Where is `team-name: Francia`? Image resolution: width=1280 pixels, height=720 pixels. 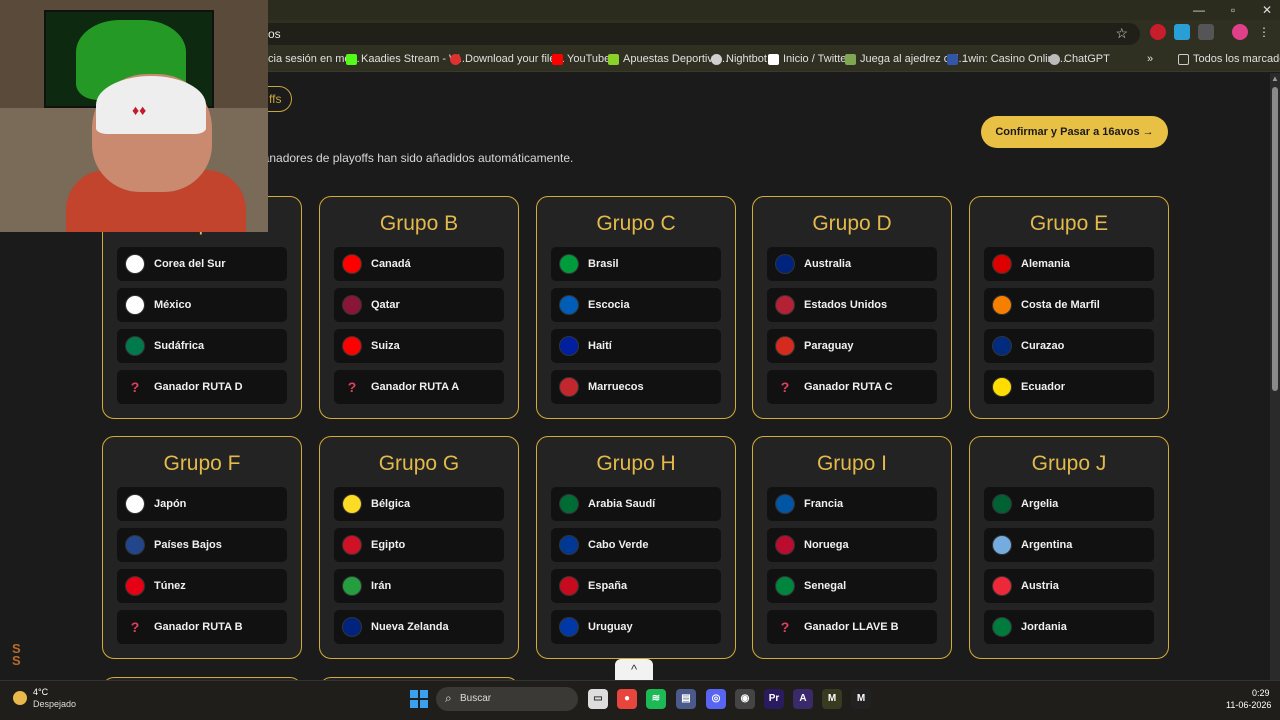 team-name: Francia is located at coordinates (824, 504).